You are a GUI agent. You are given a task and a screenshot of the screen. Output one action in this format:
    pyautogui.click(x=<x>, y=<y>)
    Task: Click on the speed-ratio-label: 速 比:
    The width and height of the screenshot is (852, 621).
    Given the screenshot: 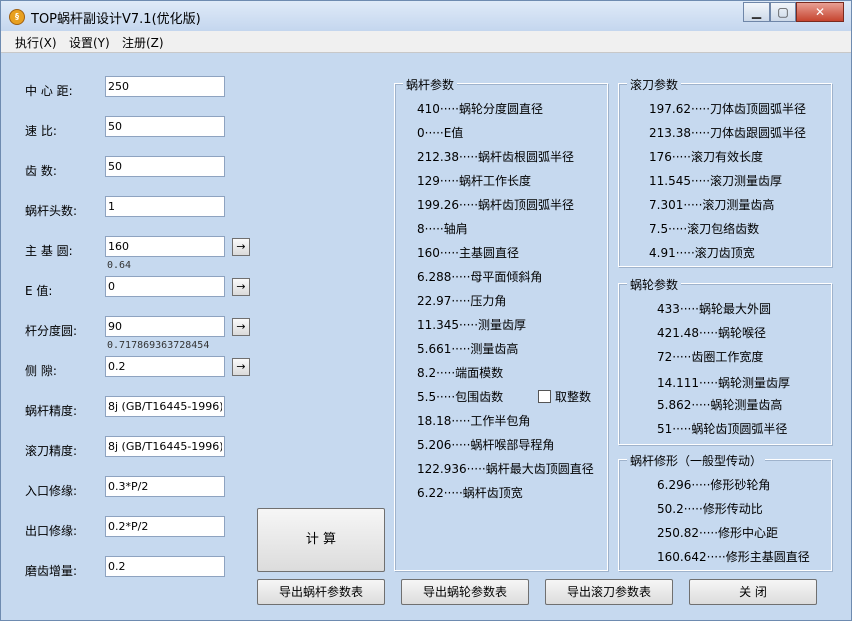 What is the action you would take?
    pyautogui.click(x=41, y=131)
    